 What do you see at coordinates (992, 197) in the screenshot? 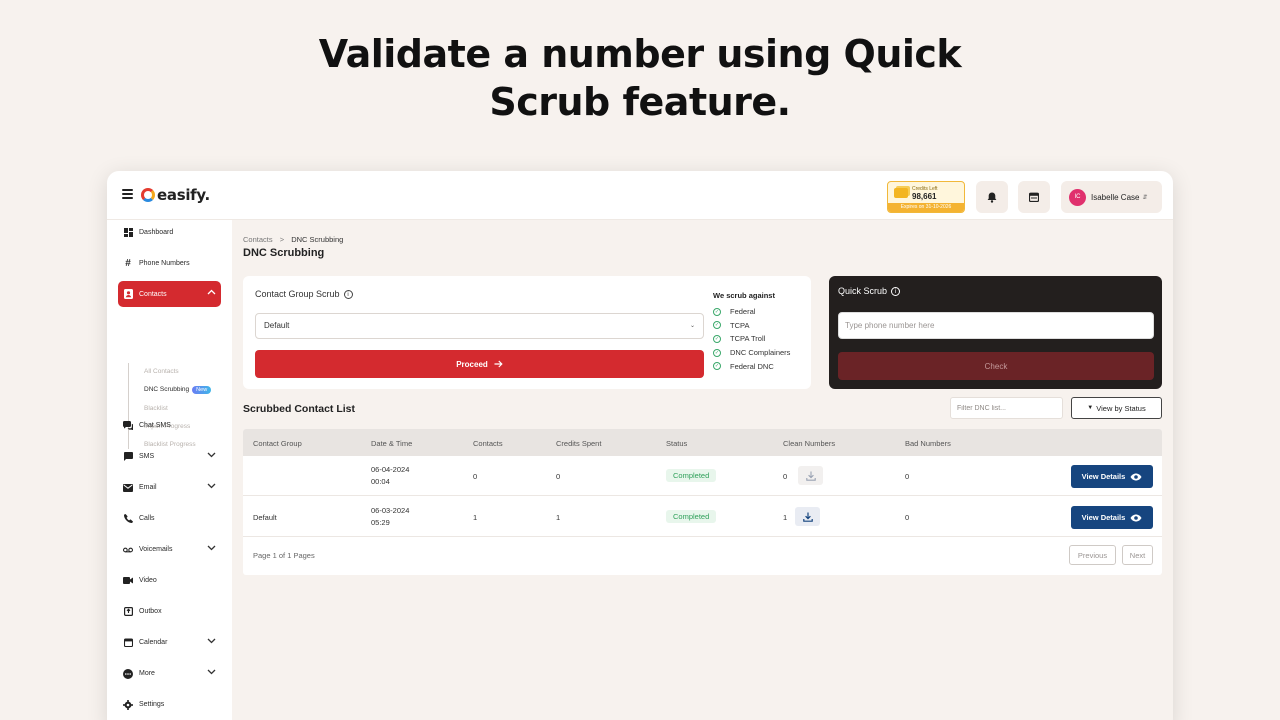
I see `notifications-button` at bounding box center [992, 197].